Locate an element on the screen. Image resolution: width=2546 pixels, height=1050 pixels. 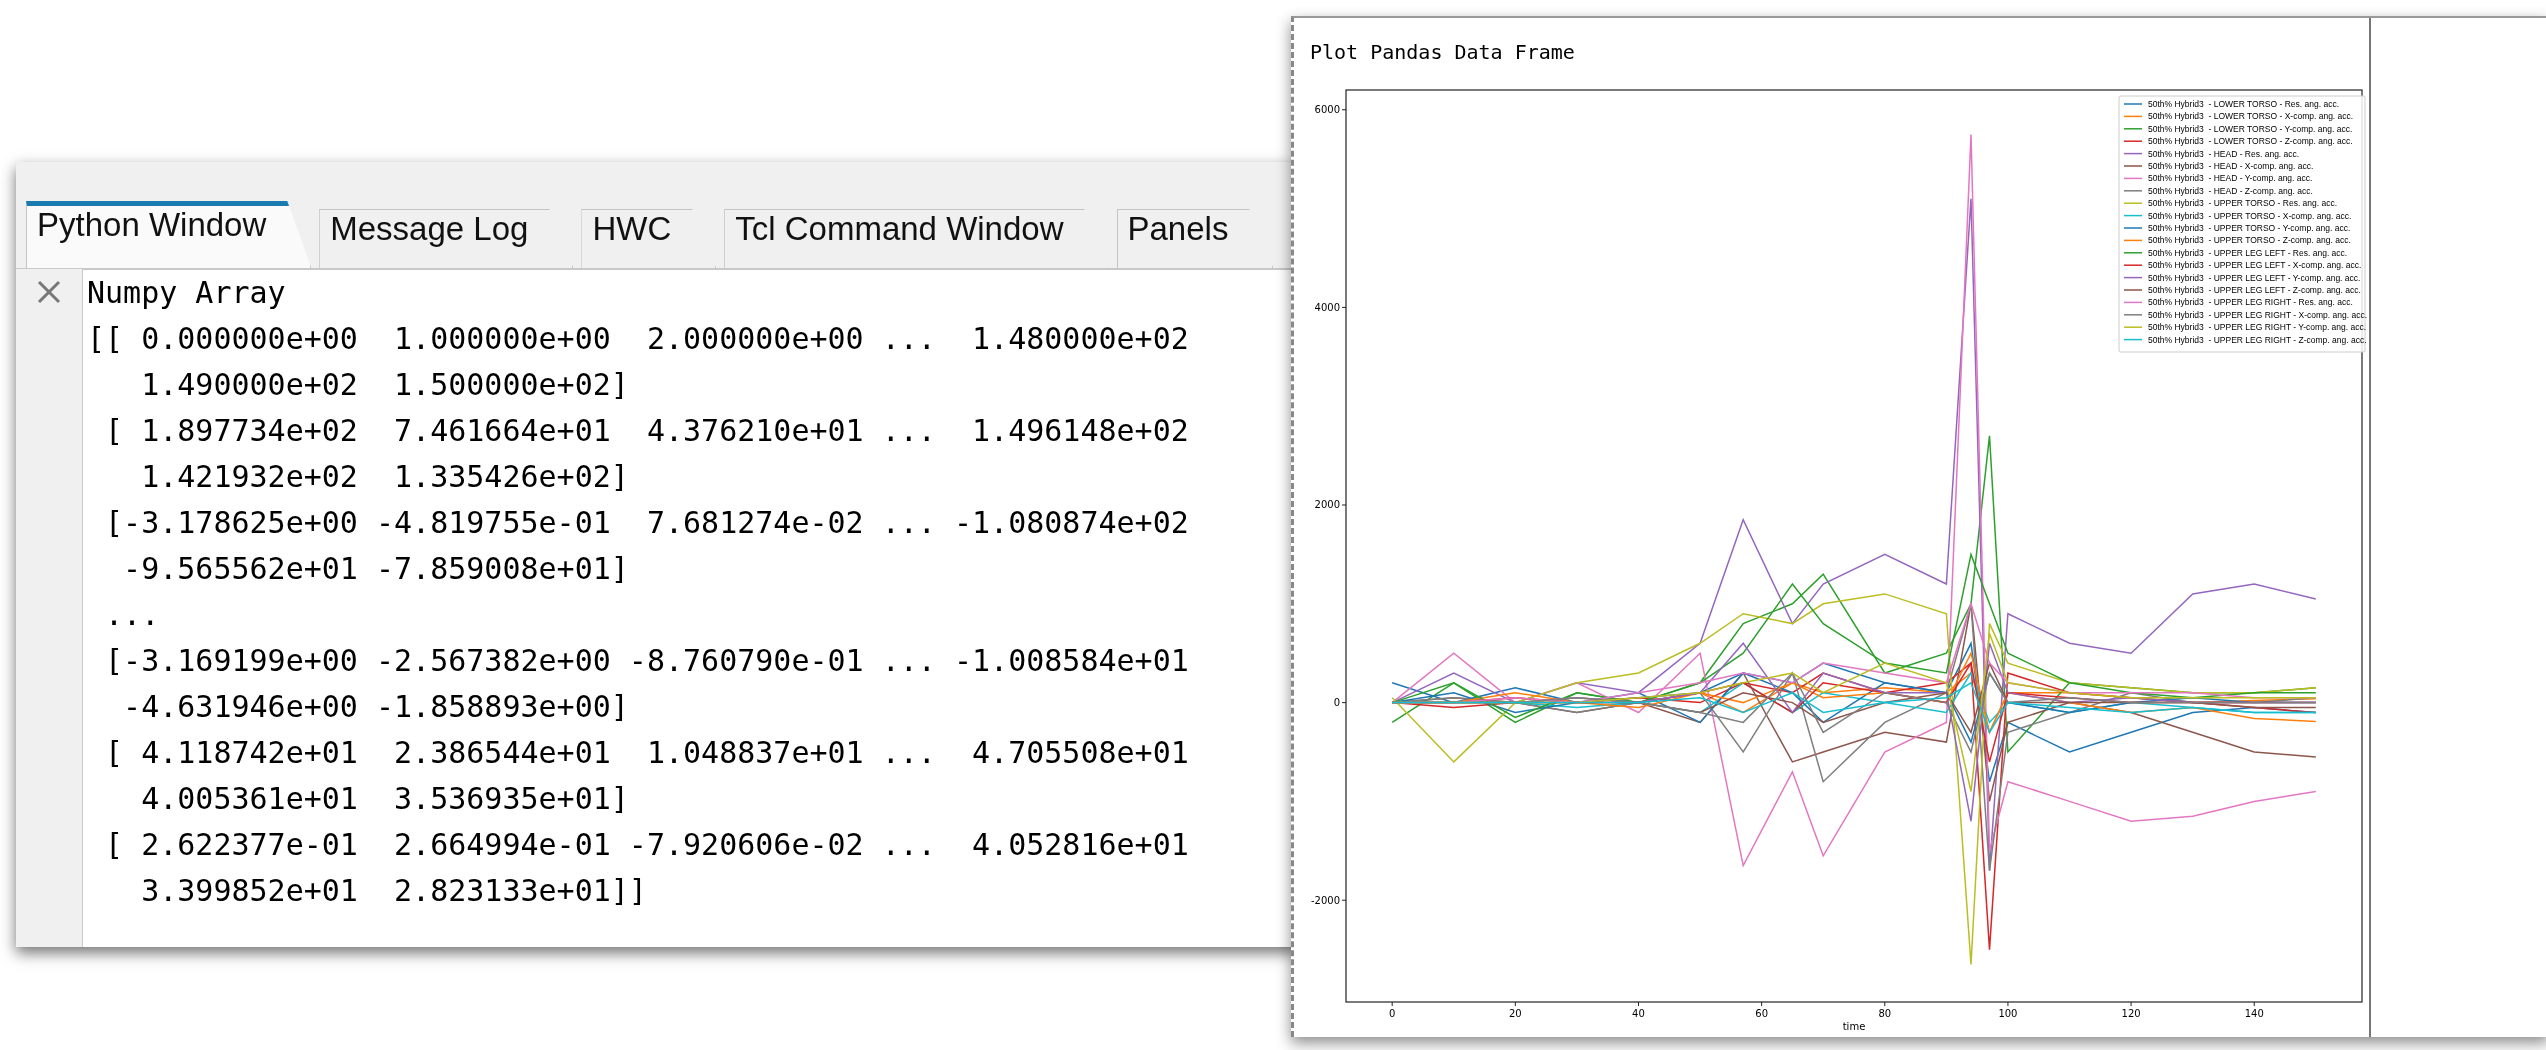
x-tick: 20 is located at coordinates (1515, 1010).